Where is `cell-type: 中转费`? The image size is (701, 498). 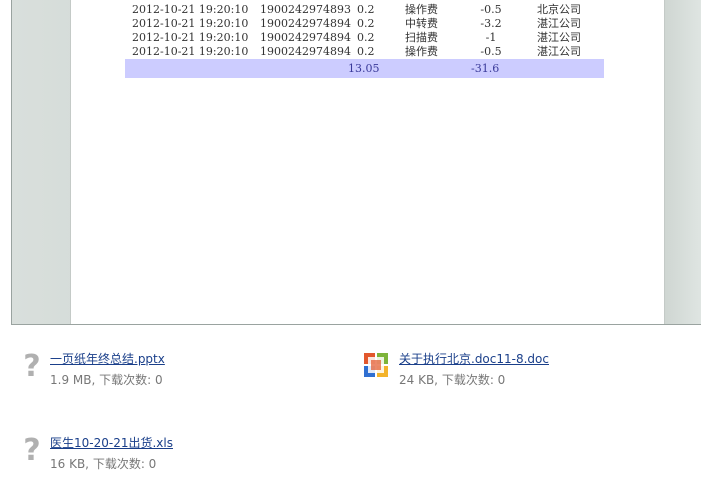
cell-type: 中转费 is located at coordinates (421, 23).